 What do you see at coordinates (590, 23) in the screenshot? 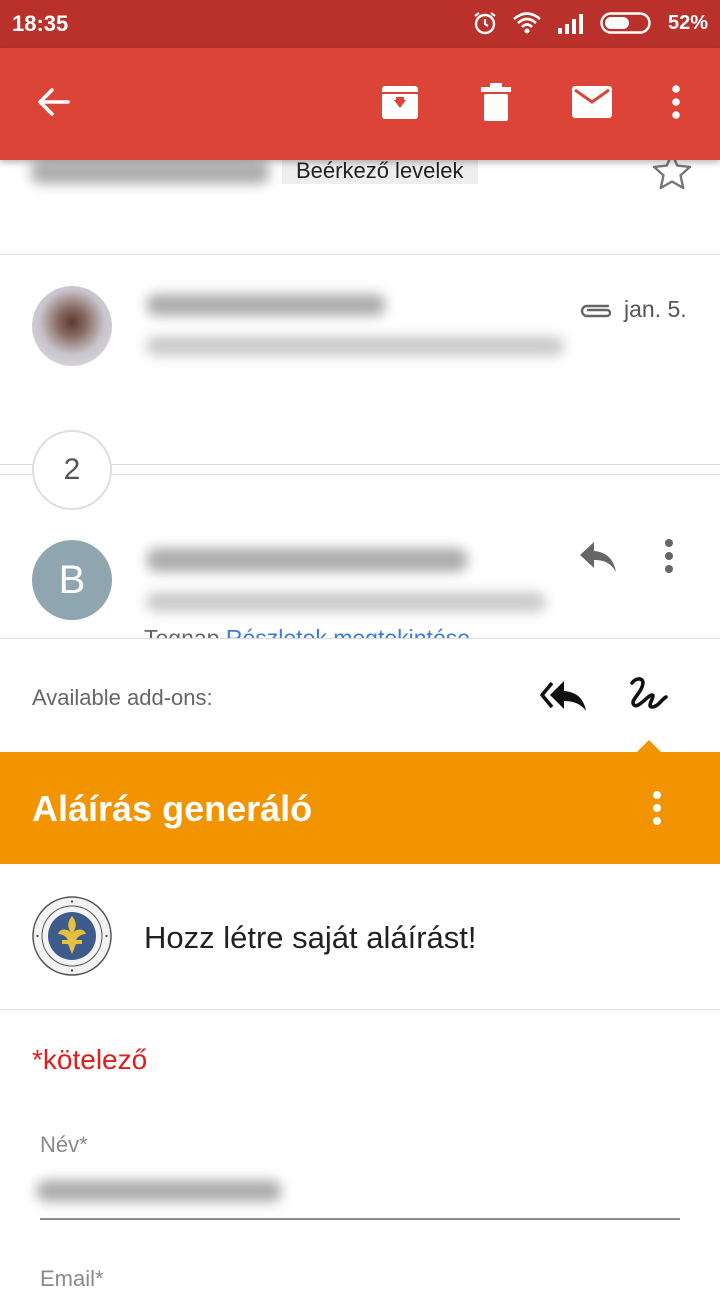
I see `status-icons: 52%` at bounding box center [590, 23].